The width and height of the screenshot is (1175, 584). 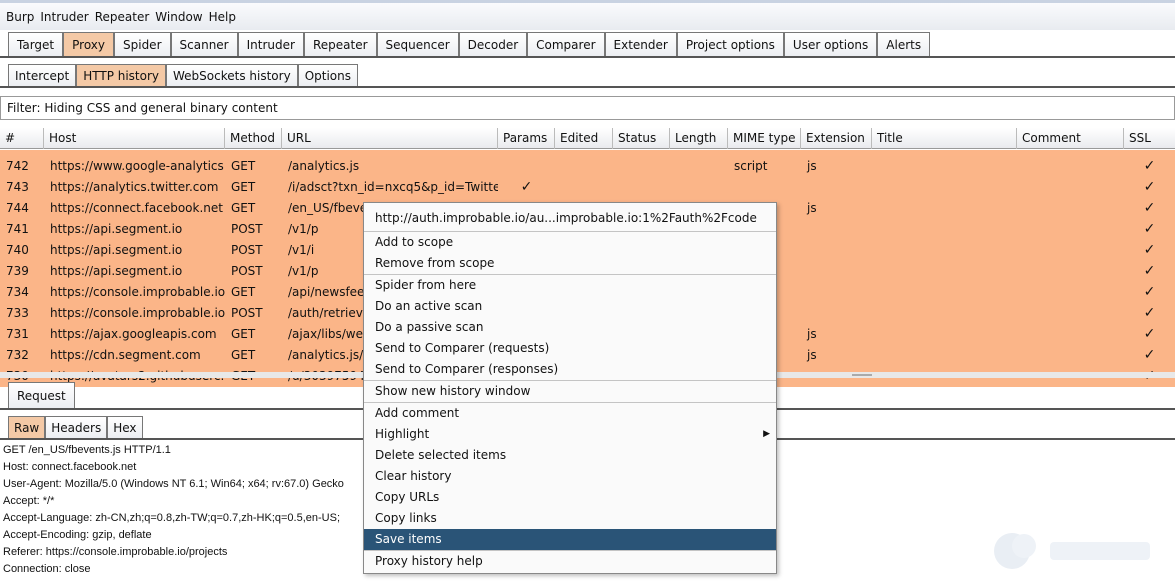 I want to click on tab-http-history: HTTP history, so click(x=121, y=75).